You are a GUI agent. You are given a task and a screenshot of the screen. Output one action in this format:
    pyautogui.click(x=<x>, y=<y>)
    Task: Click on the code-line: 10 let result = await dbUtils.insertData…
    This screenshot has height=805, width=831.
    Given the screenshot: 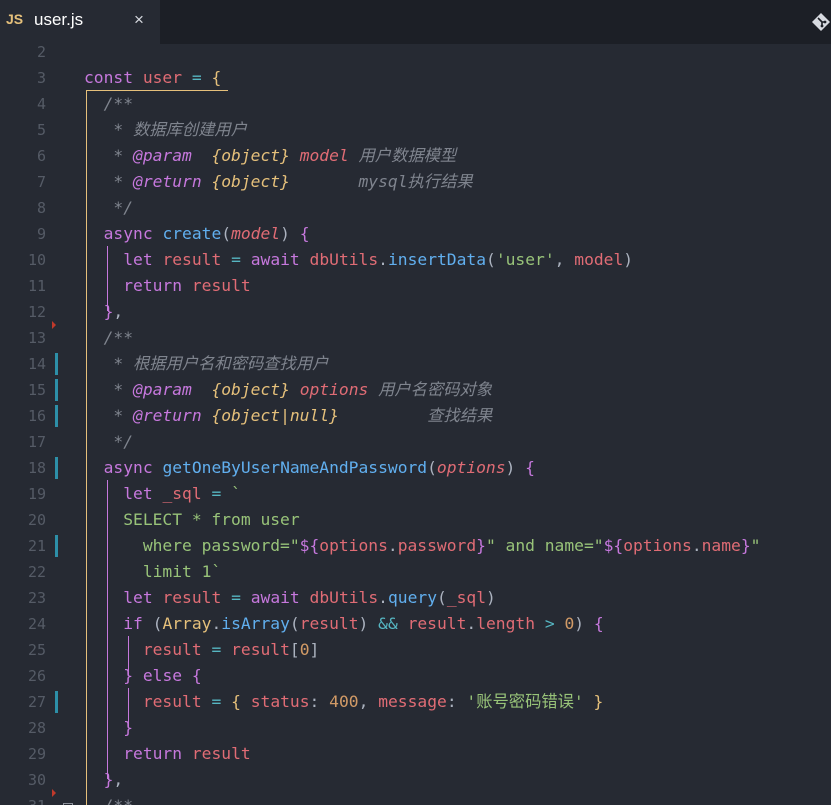 What is the action you would take?
    pyautogui.click(x=415, y=260)
    